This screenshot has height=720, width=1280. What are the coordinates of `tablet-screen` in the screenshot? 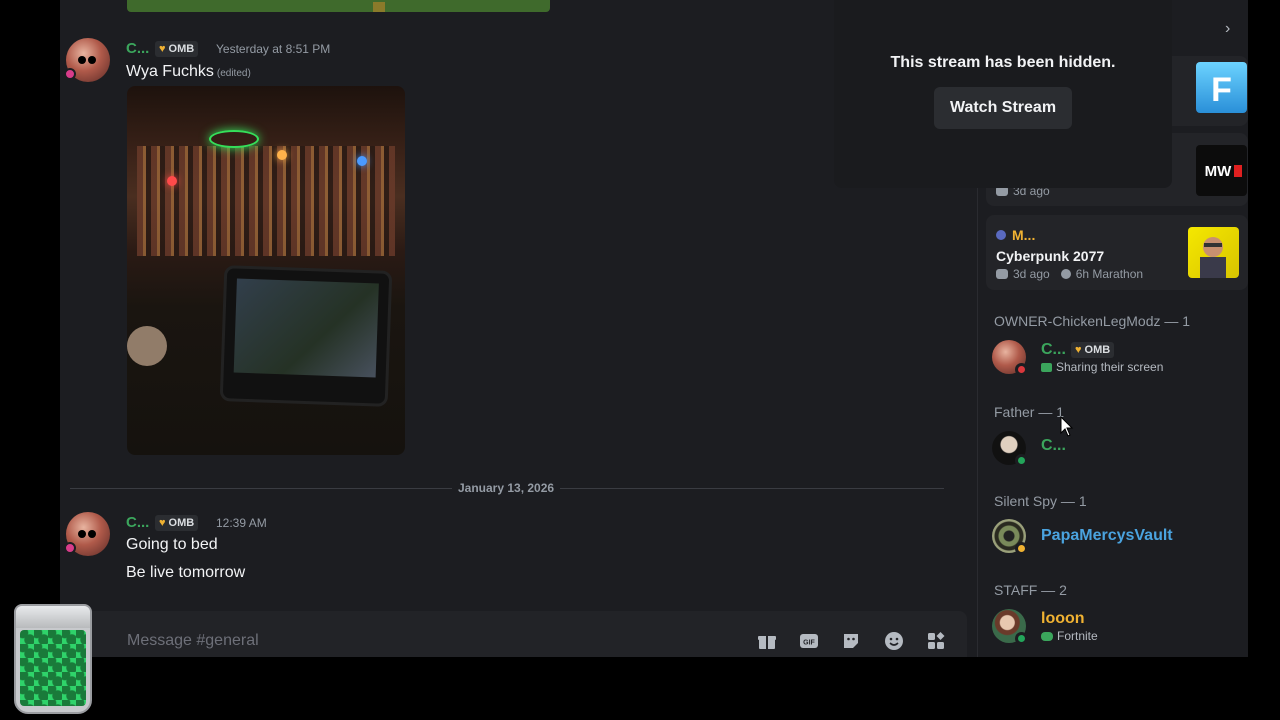 It's located at (306, 328).